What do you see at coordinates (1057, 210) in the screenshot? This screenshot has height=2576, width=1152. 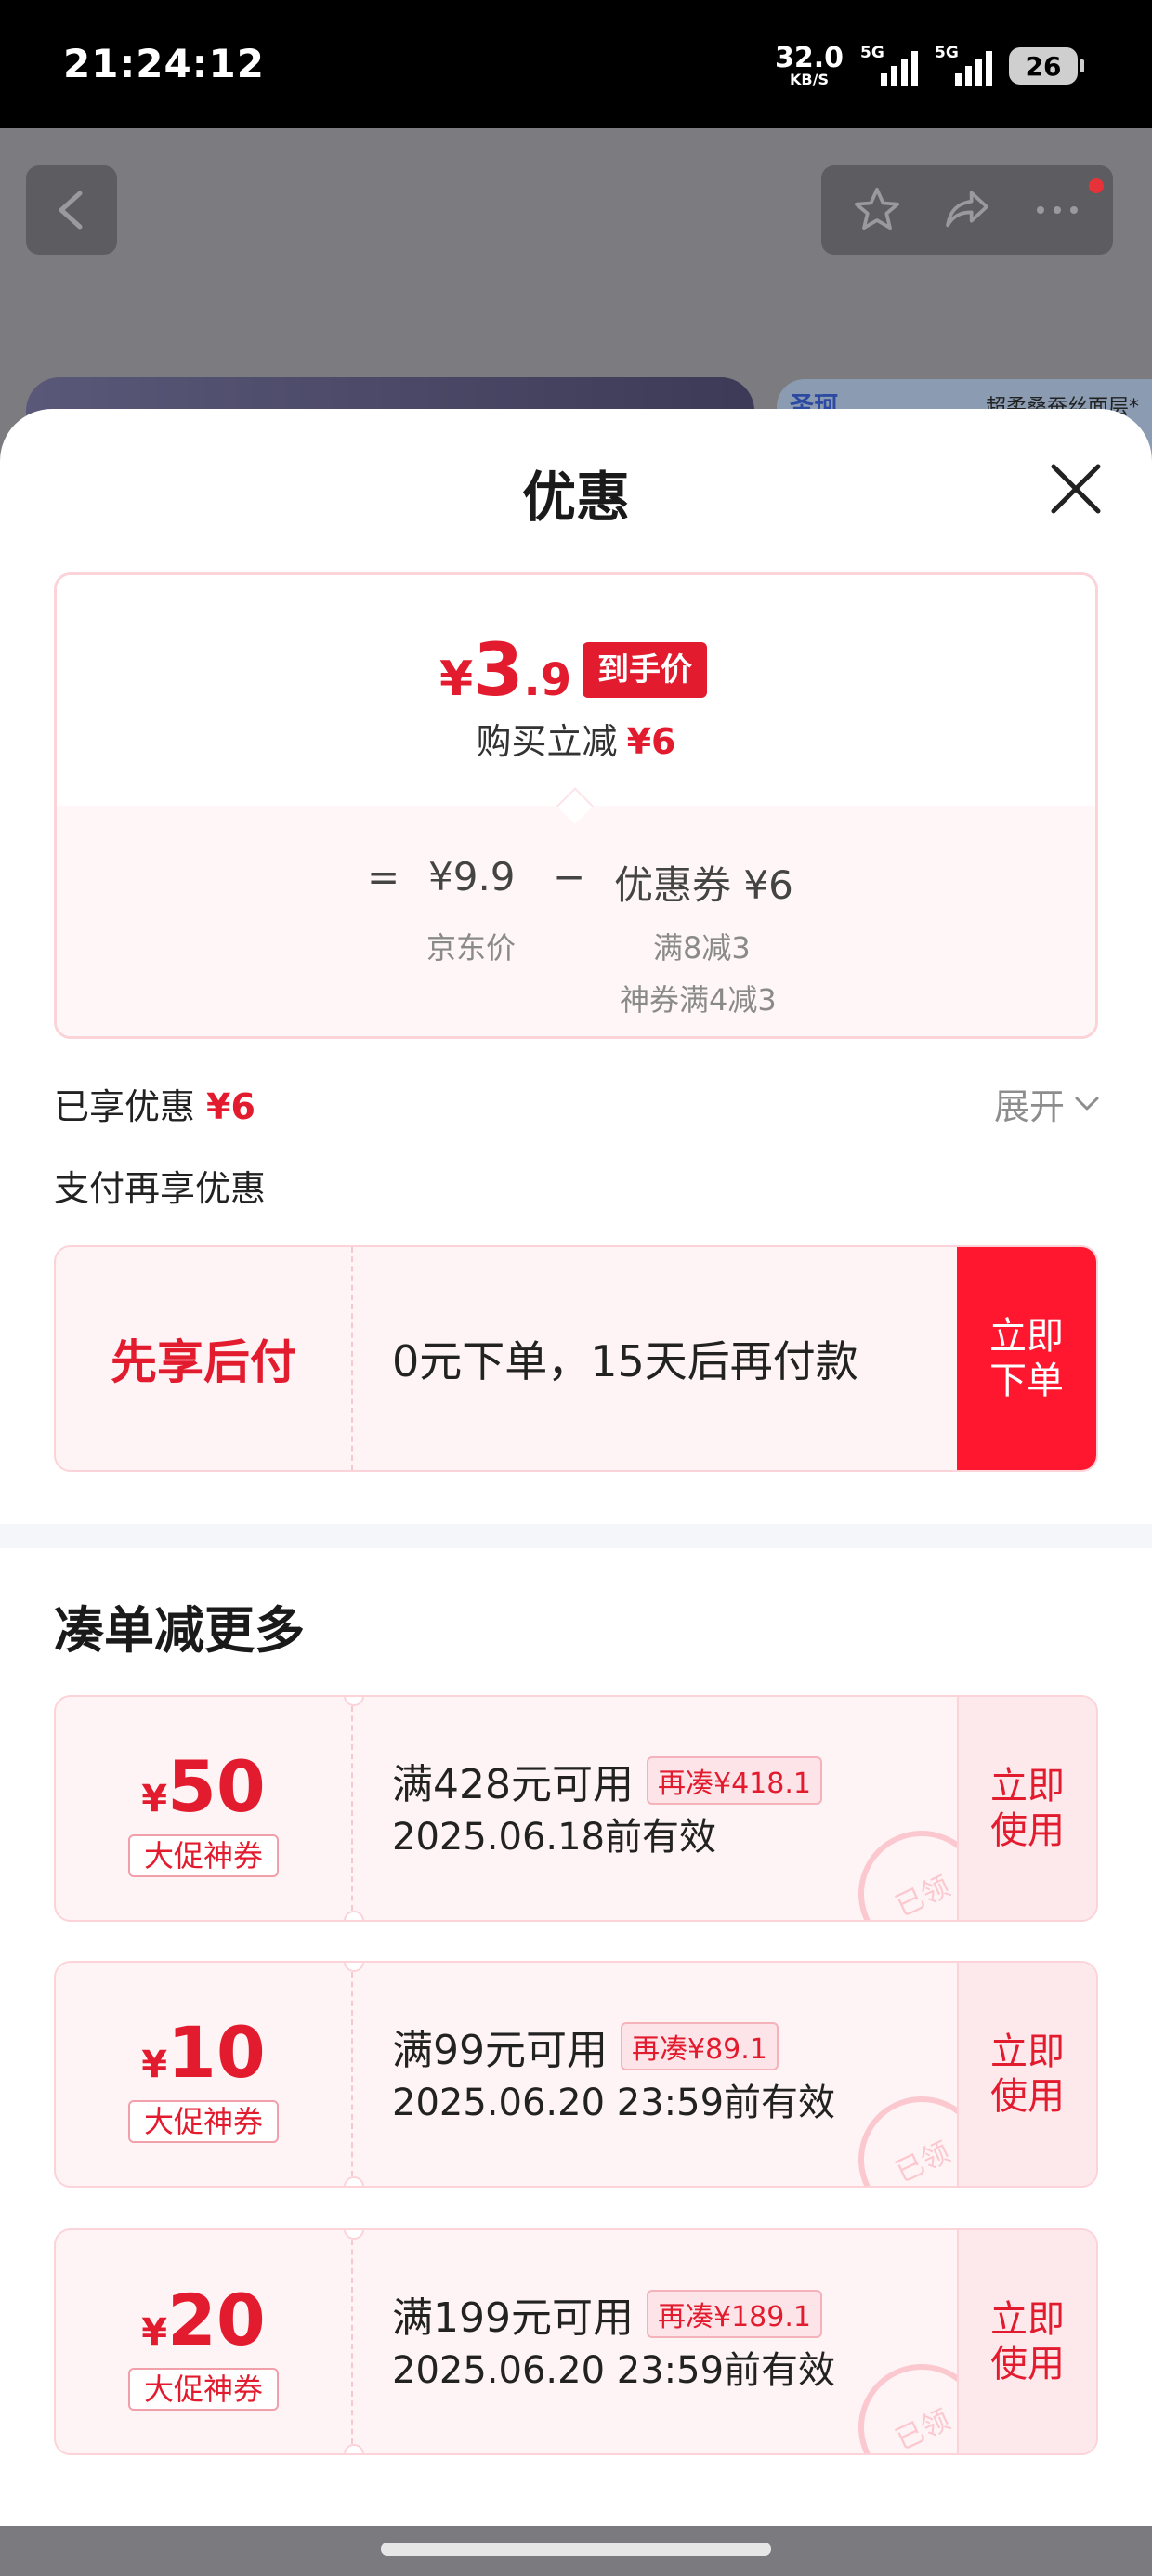 I see `more-icon` at bounding box center [1057, 210].